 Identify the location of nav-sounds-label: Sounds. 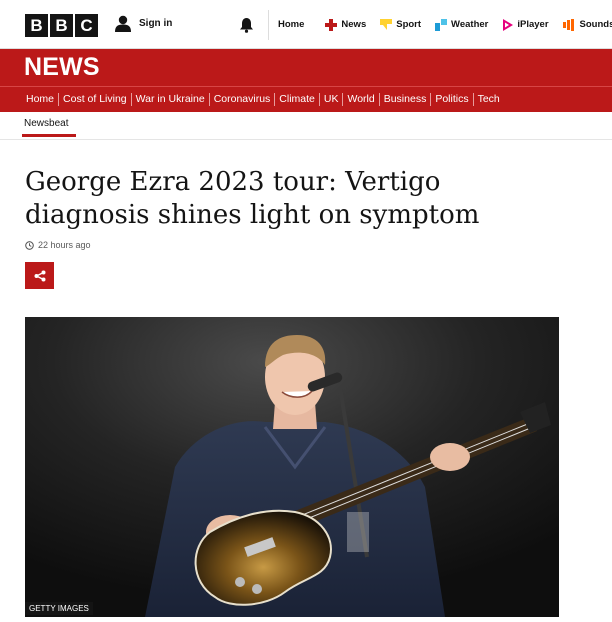
(595, 24).